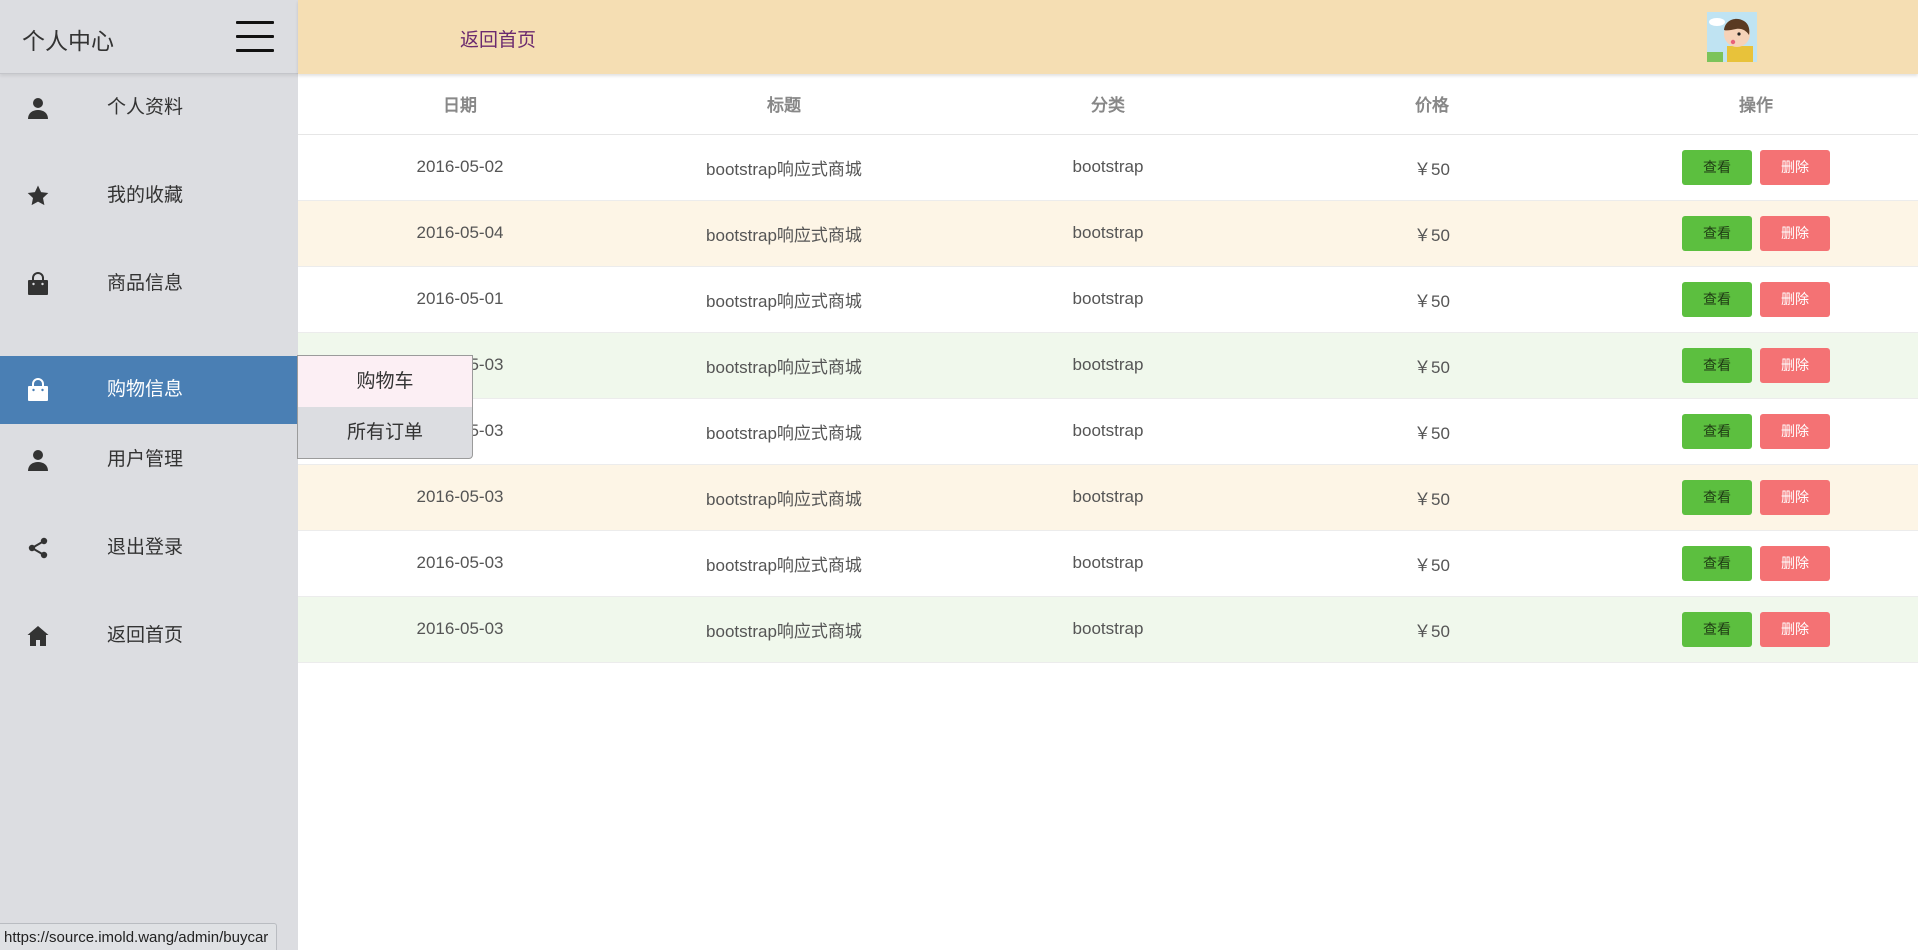 The image size is (1918, 951). What do you see at coordinates (460, 299) in the screenshot?
I see `date-cell: 2016-05-01` at bounding box center [460, 299].